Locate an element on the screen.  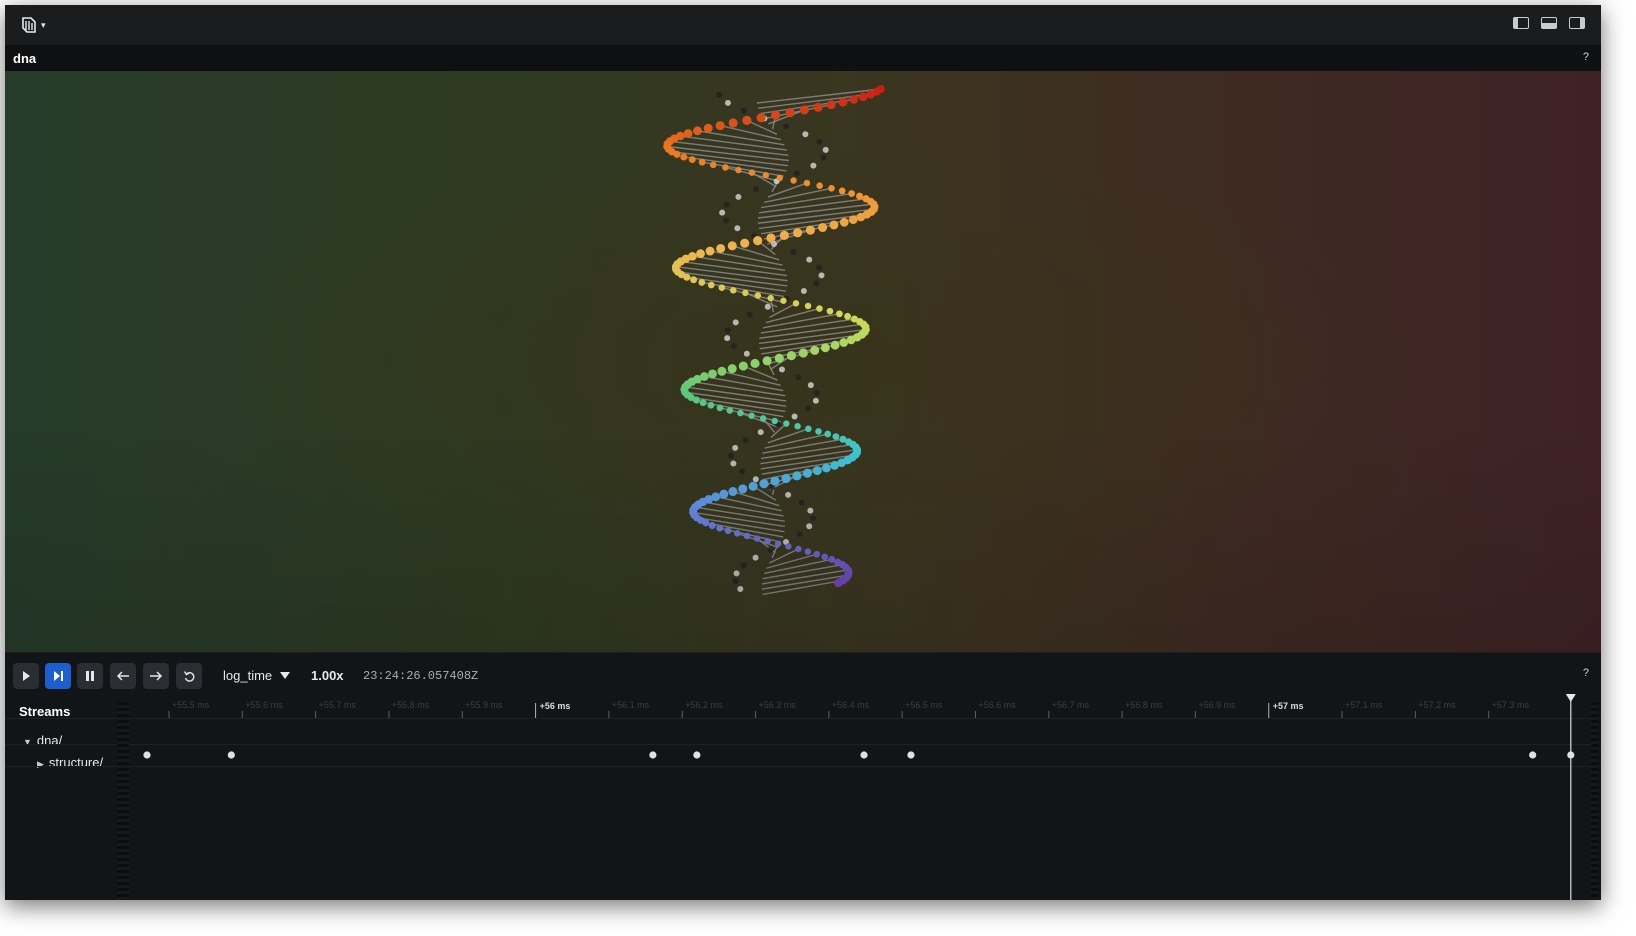
timeline-help-button: ? is located at coordinates (1586, 673).